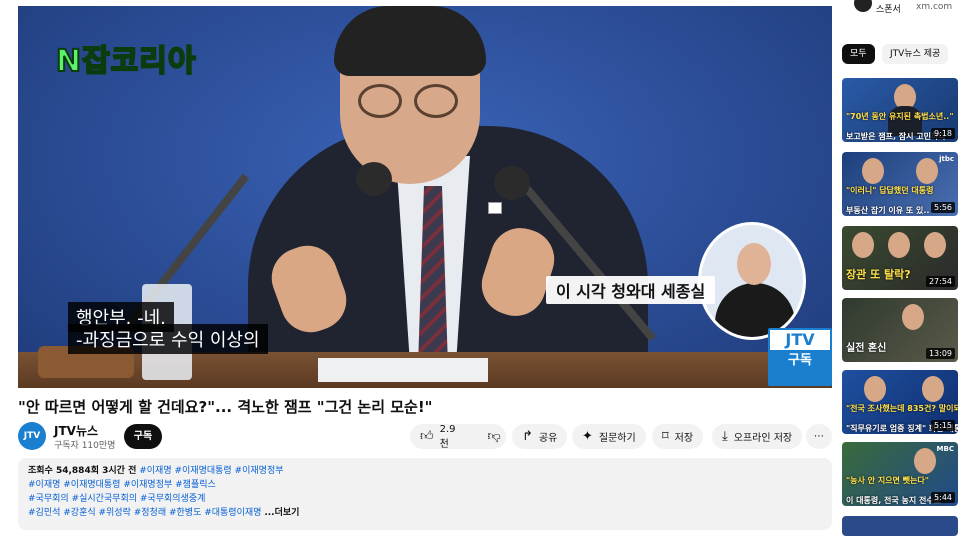  What do you see at coordinates (495, 208) in the screenshot?
I see `flag-pin` at bounding box center [495, 208].